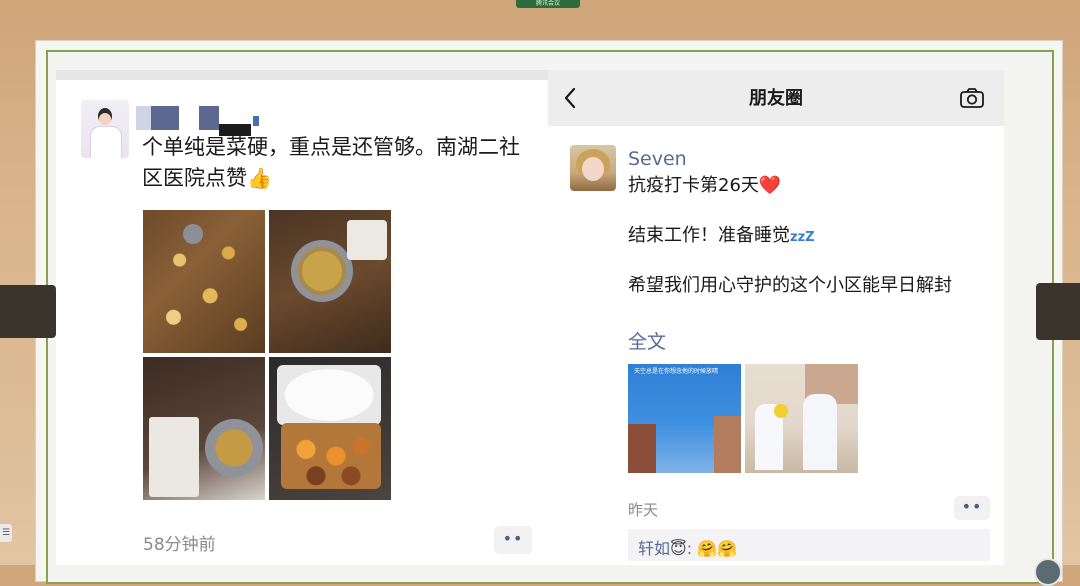 This screenshot has width=1080, height=586. I want to click on post-more-button: ••, so click(972, 508).